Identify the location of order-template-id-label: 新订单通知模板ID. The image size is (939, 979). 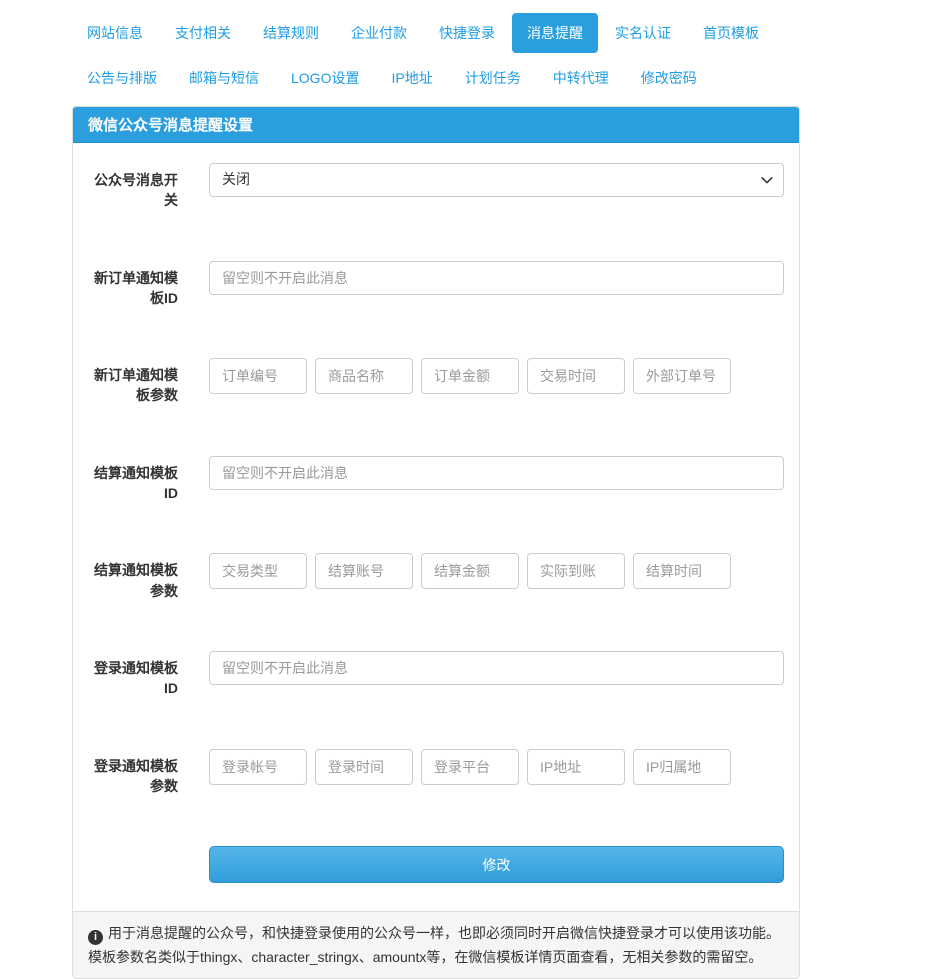
(136, 287).